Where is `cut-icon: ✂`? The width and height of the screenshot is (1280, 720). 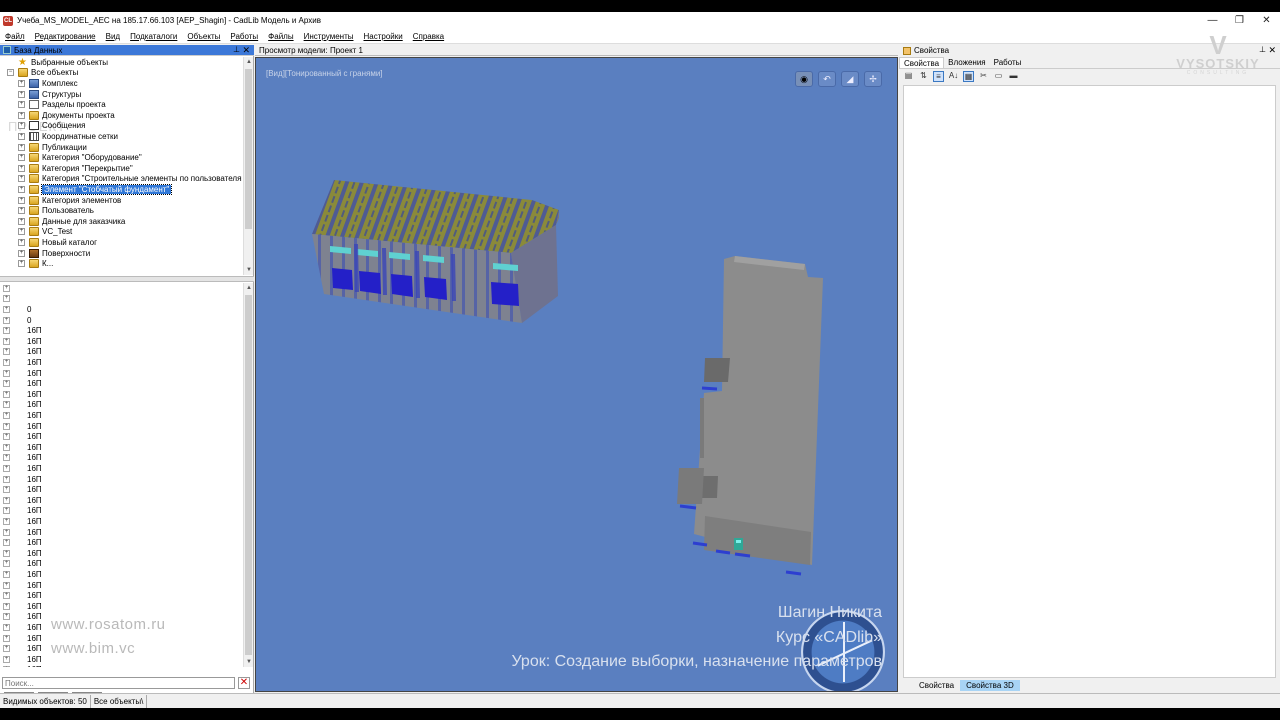 cut-icon: ✂ is located at coordinates (983, 76).